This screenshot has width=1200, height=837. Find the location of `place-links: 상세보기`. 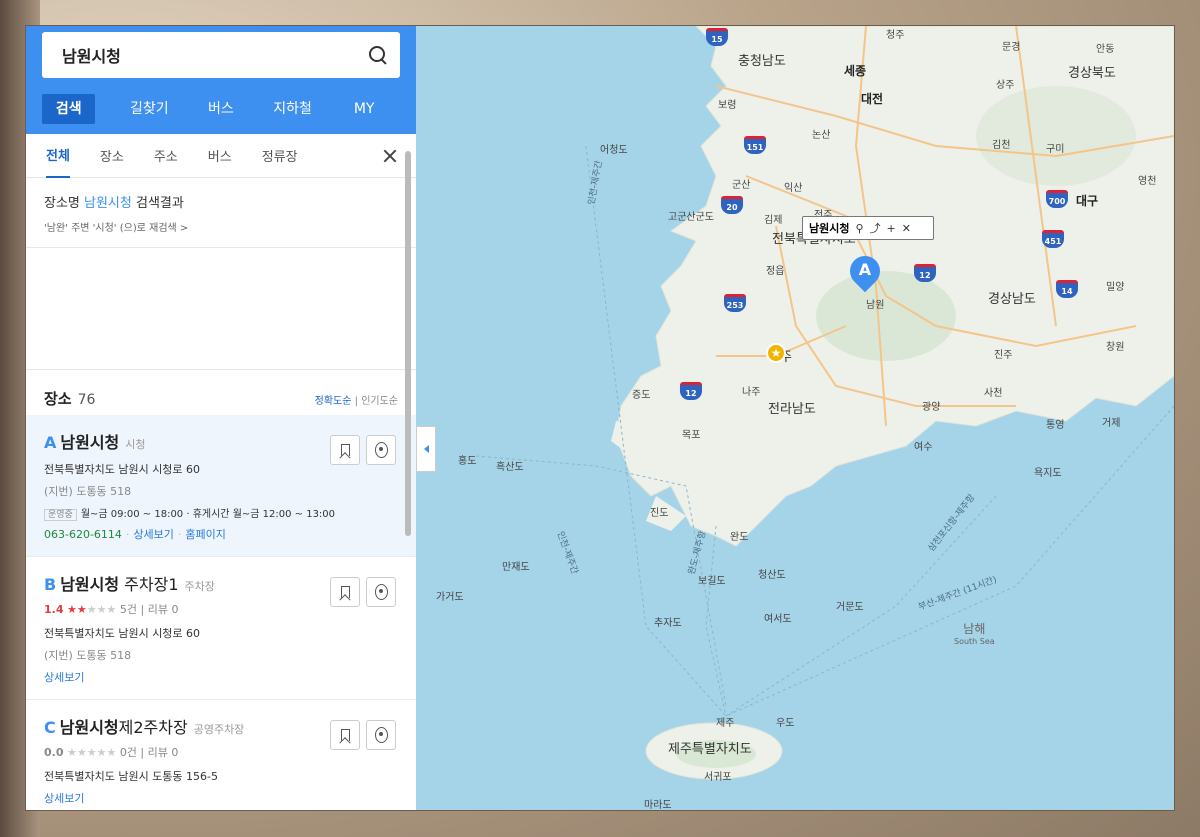

place-links: 상세보기 is located at coordinates (221, 798).